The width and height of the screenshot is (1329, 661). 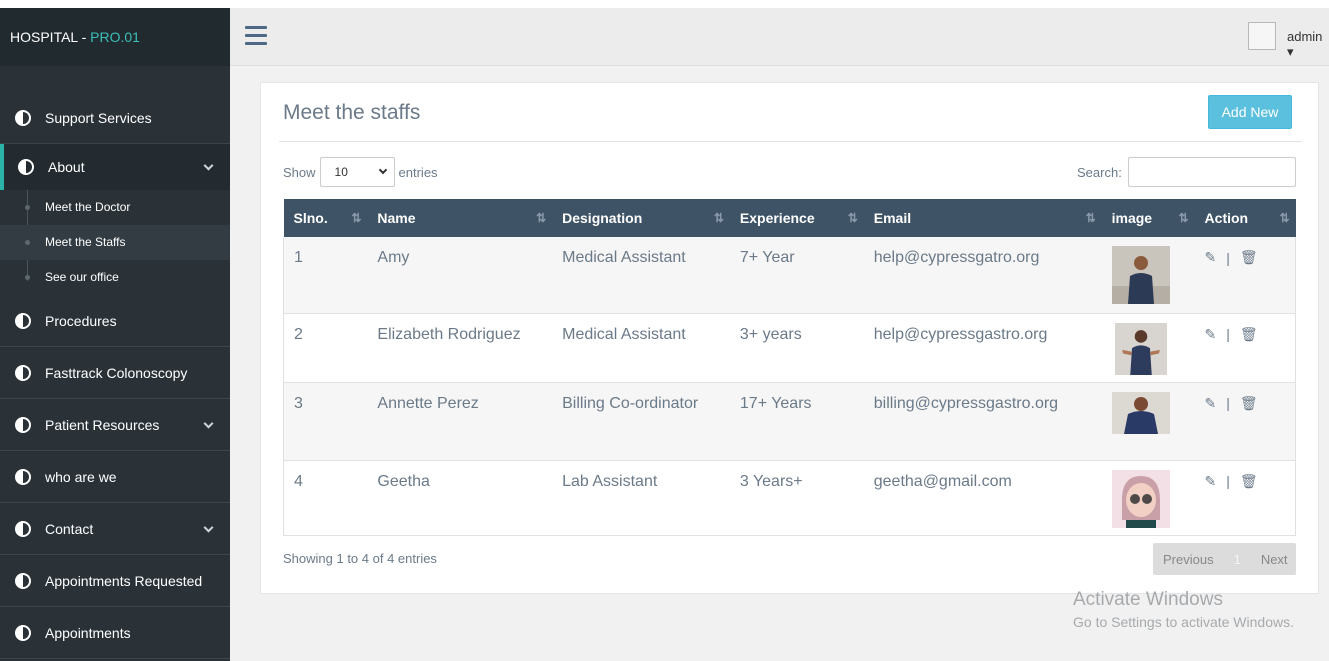 What do you see at coordinates (664, 4) in the screenshot?
I see `top-strip` at bounding box center [664, 4].